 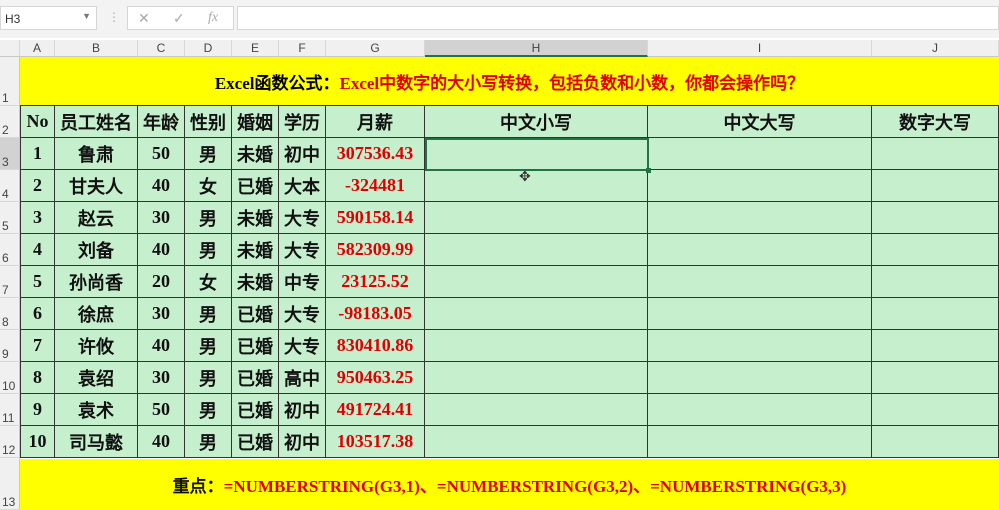 What do you see at coordinates (302, 282) in the screenshot?
I see `table-cell: 中专` at bounding box center [302, 282].